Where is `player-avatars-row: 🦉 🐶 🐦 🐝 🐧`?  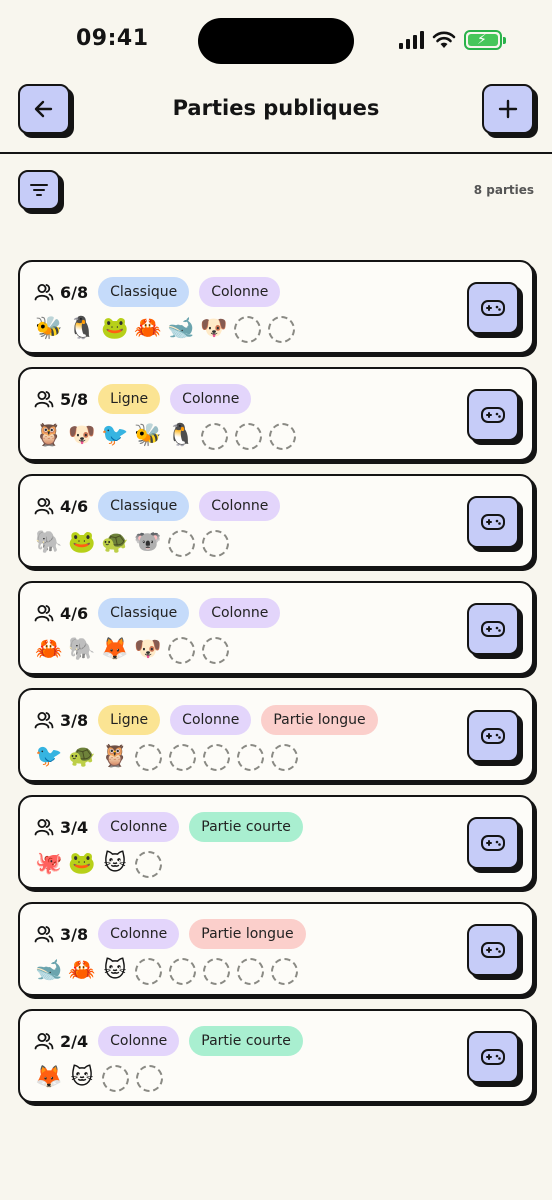 player-avatars-row: 🦉 🐶 🐦 🐝 🐧 is located at coordinates (166, 436).